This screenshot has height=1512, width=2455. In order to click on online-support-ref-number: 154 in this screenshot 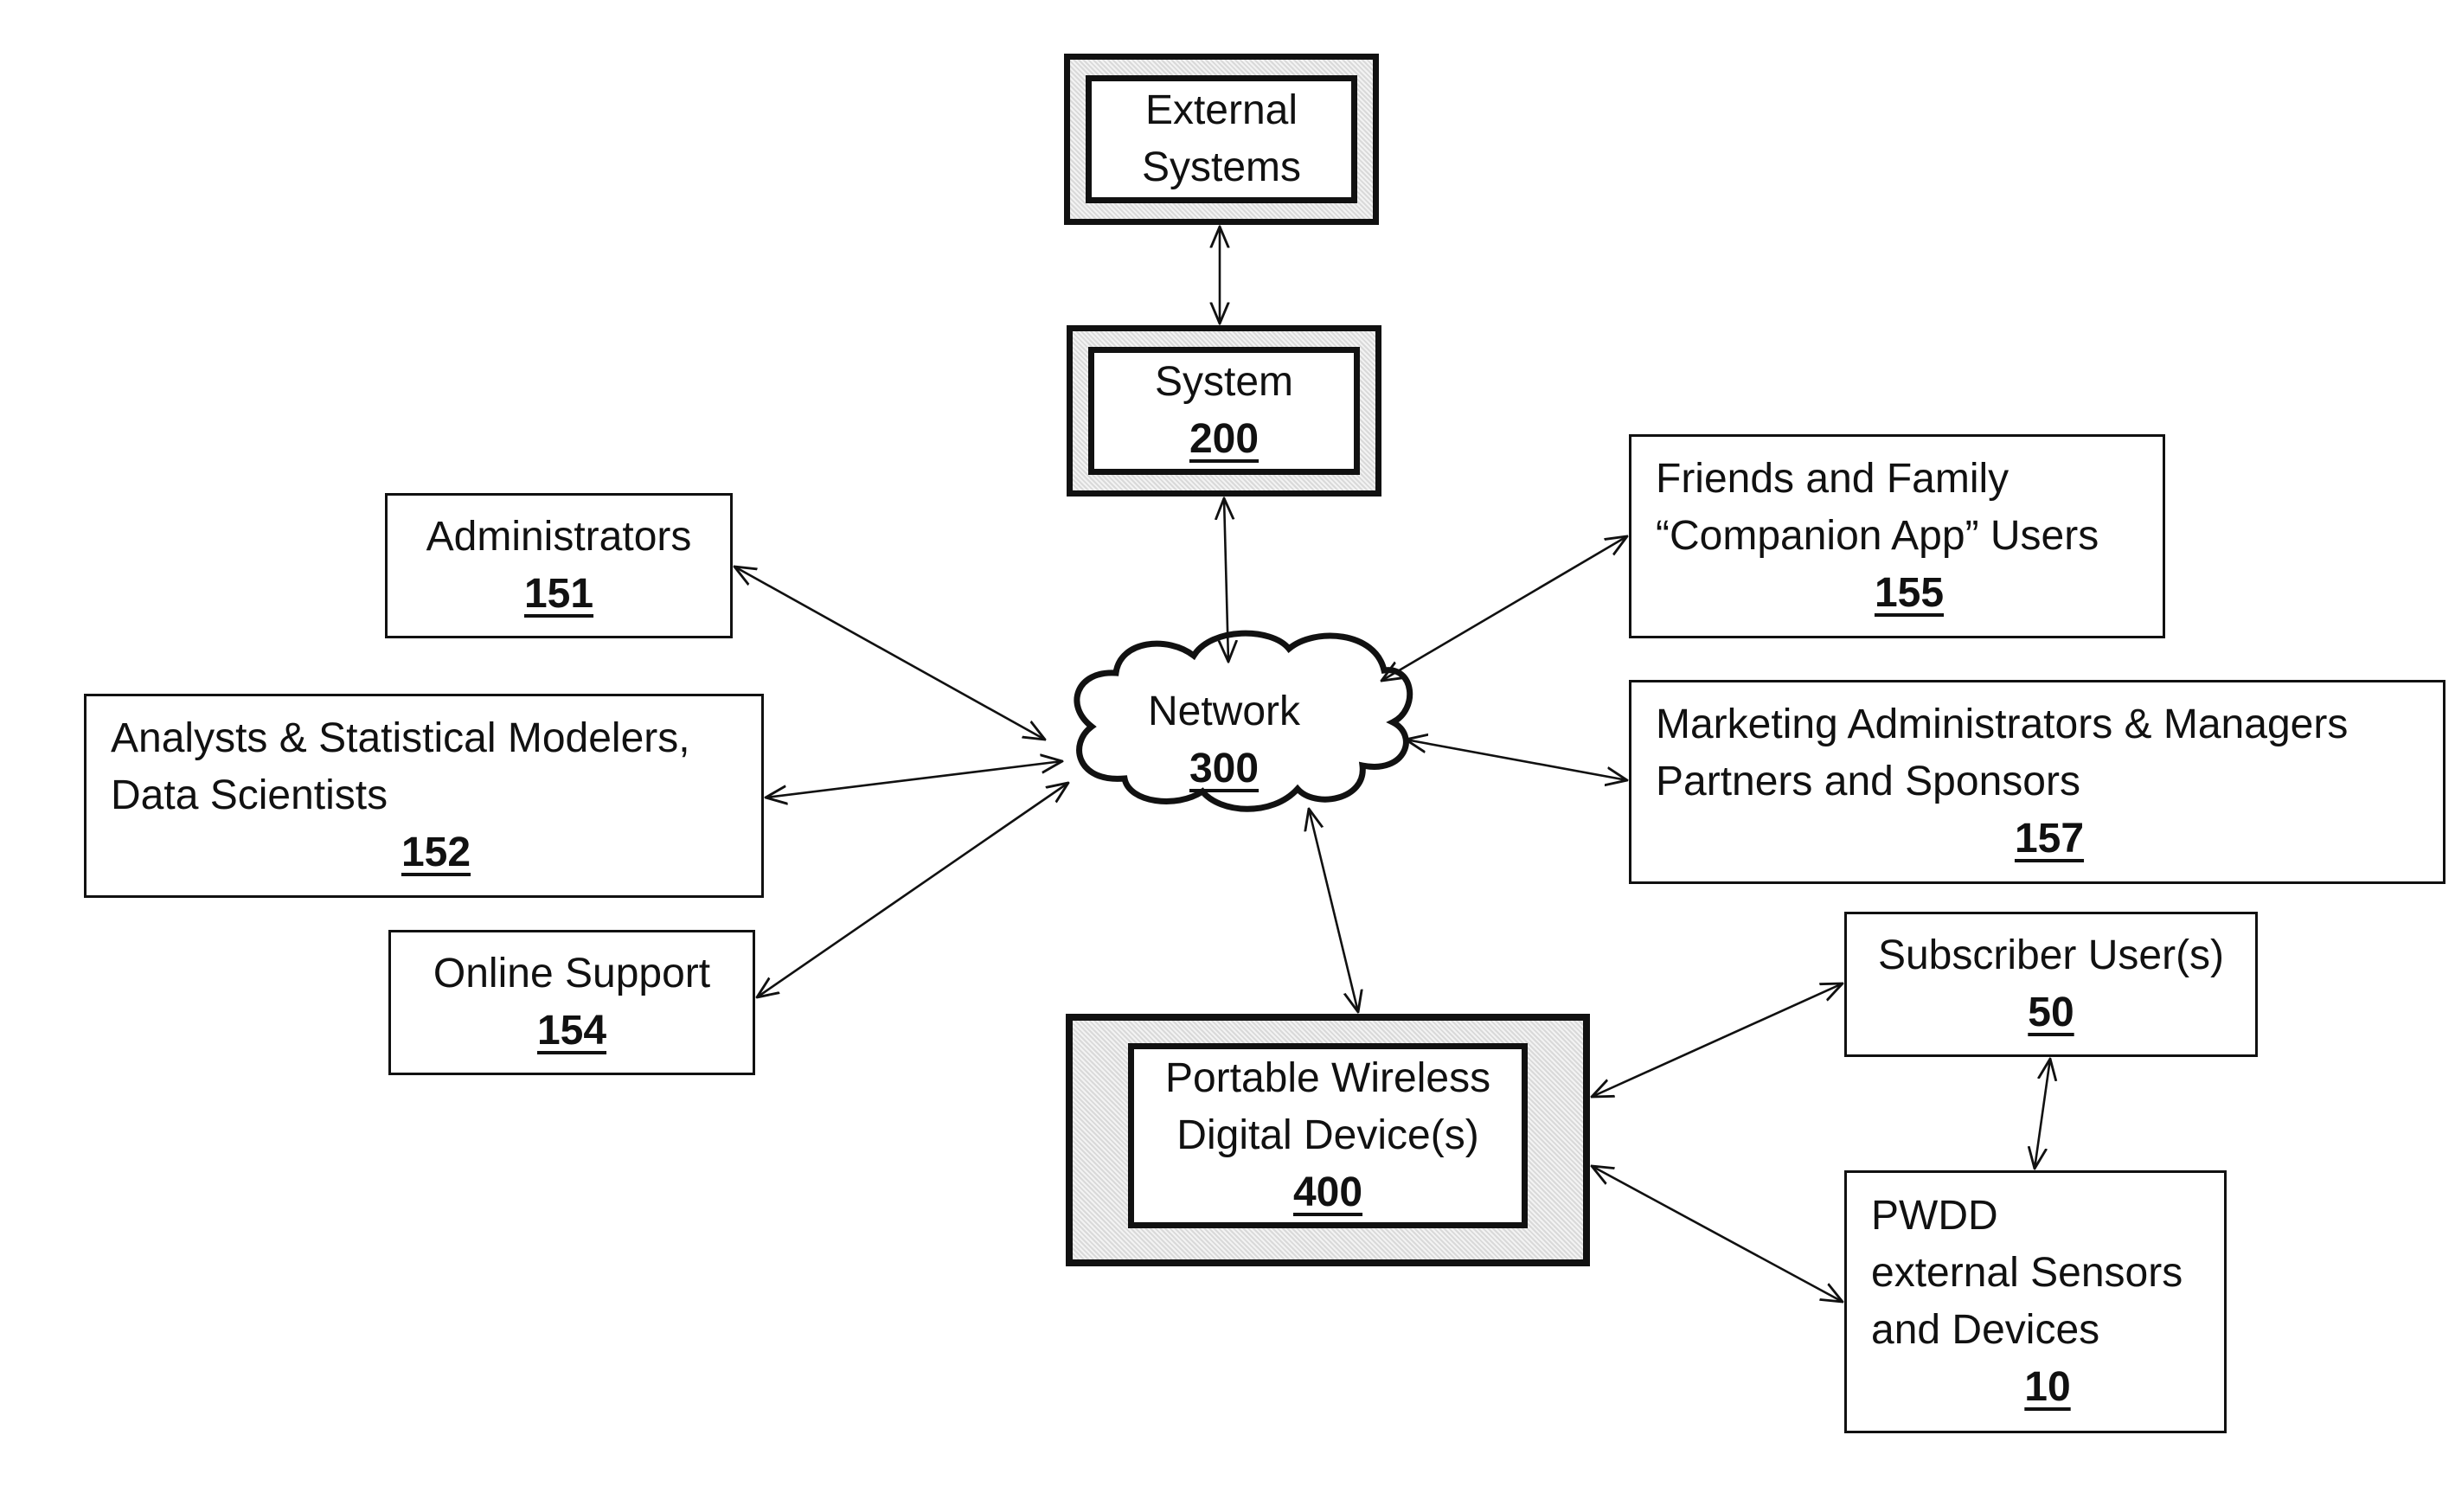, I will do `click(571, 1031)`.